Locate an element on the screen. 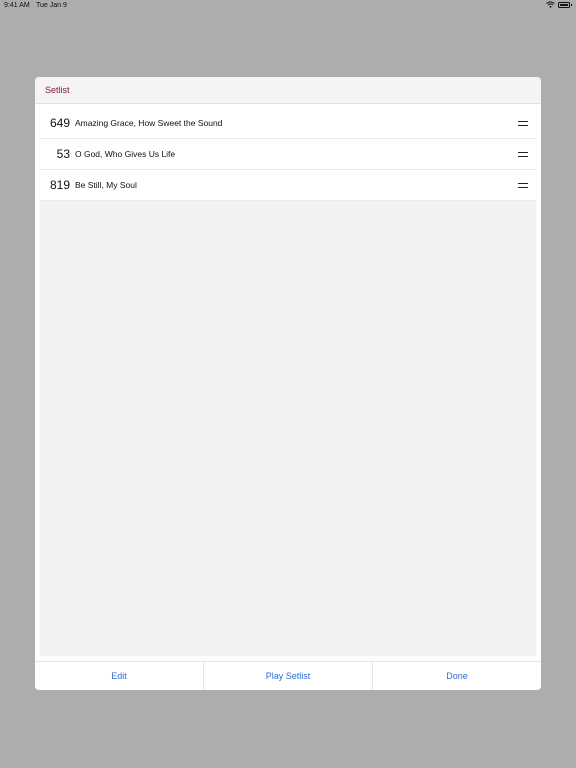 The image size is (576, 768). list-item: 649 Amazing Grace, How Sweet the Sound is located at coordinates (288, 123).